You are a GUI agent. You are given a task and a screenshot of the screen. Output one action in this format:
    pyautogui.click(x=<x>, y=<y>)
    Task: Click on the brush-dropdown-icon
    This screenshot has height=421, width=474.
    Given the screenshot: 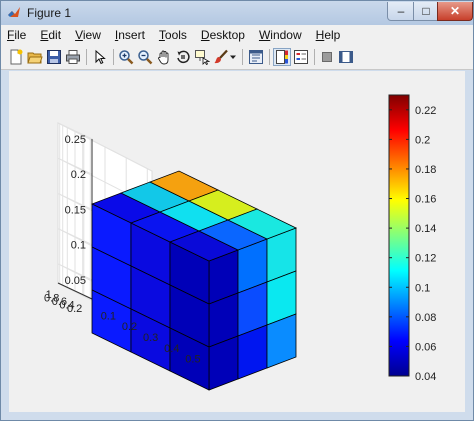 What is the action you would take?
    pyautogui.click(x=233, y=57)
    